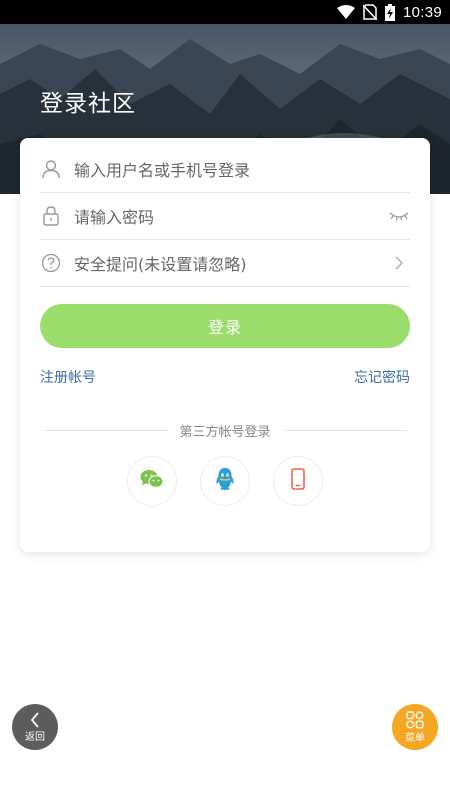  I want to click on forgot-password-link: 忘记密码, so click(382, 377).